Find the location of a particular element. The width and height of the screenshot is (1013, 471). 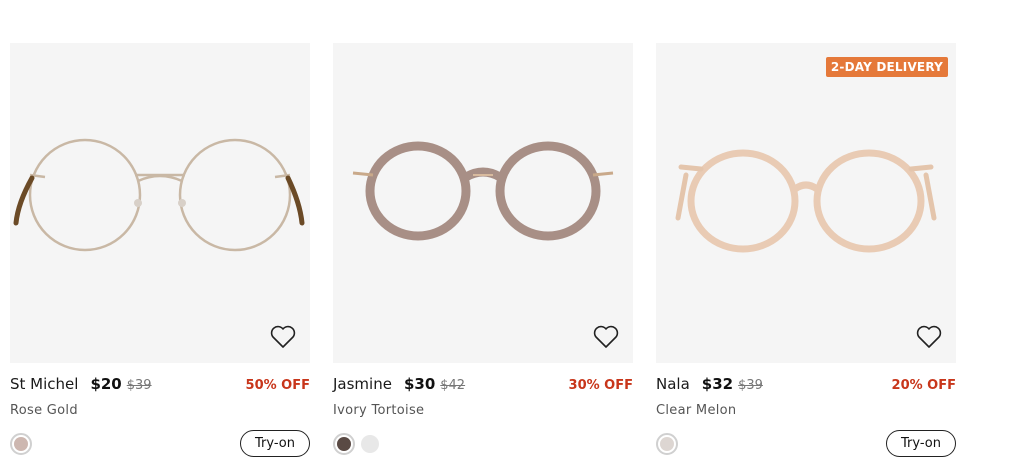

product-price: $32 is located at coordinates (717, 384).